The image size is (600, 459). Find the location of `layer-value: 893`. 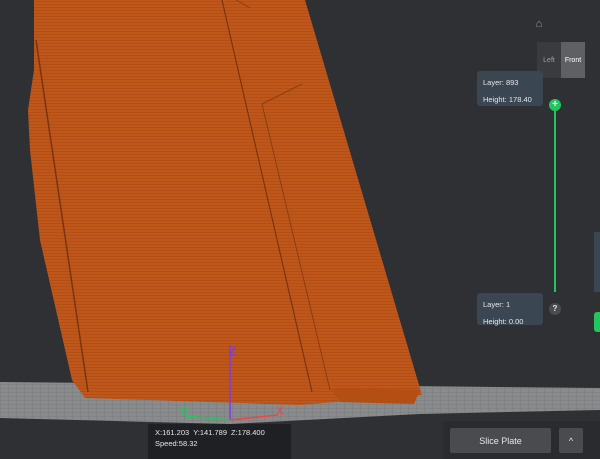

layer-value: 893 is located at coordinates (512, 82).